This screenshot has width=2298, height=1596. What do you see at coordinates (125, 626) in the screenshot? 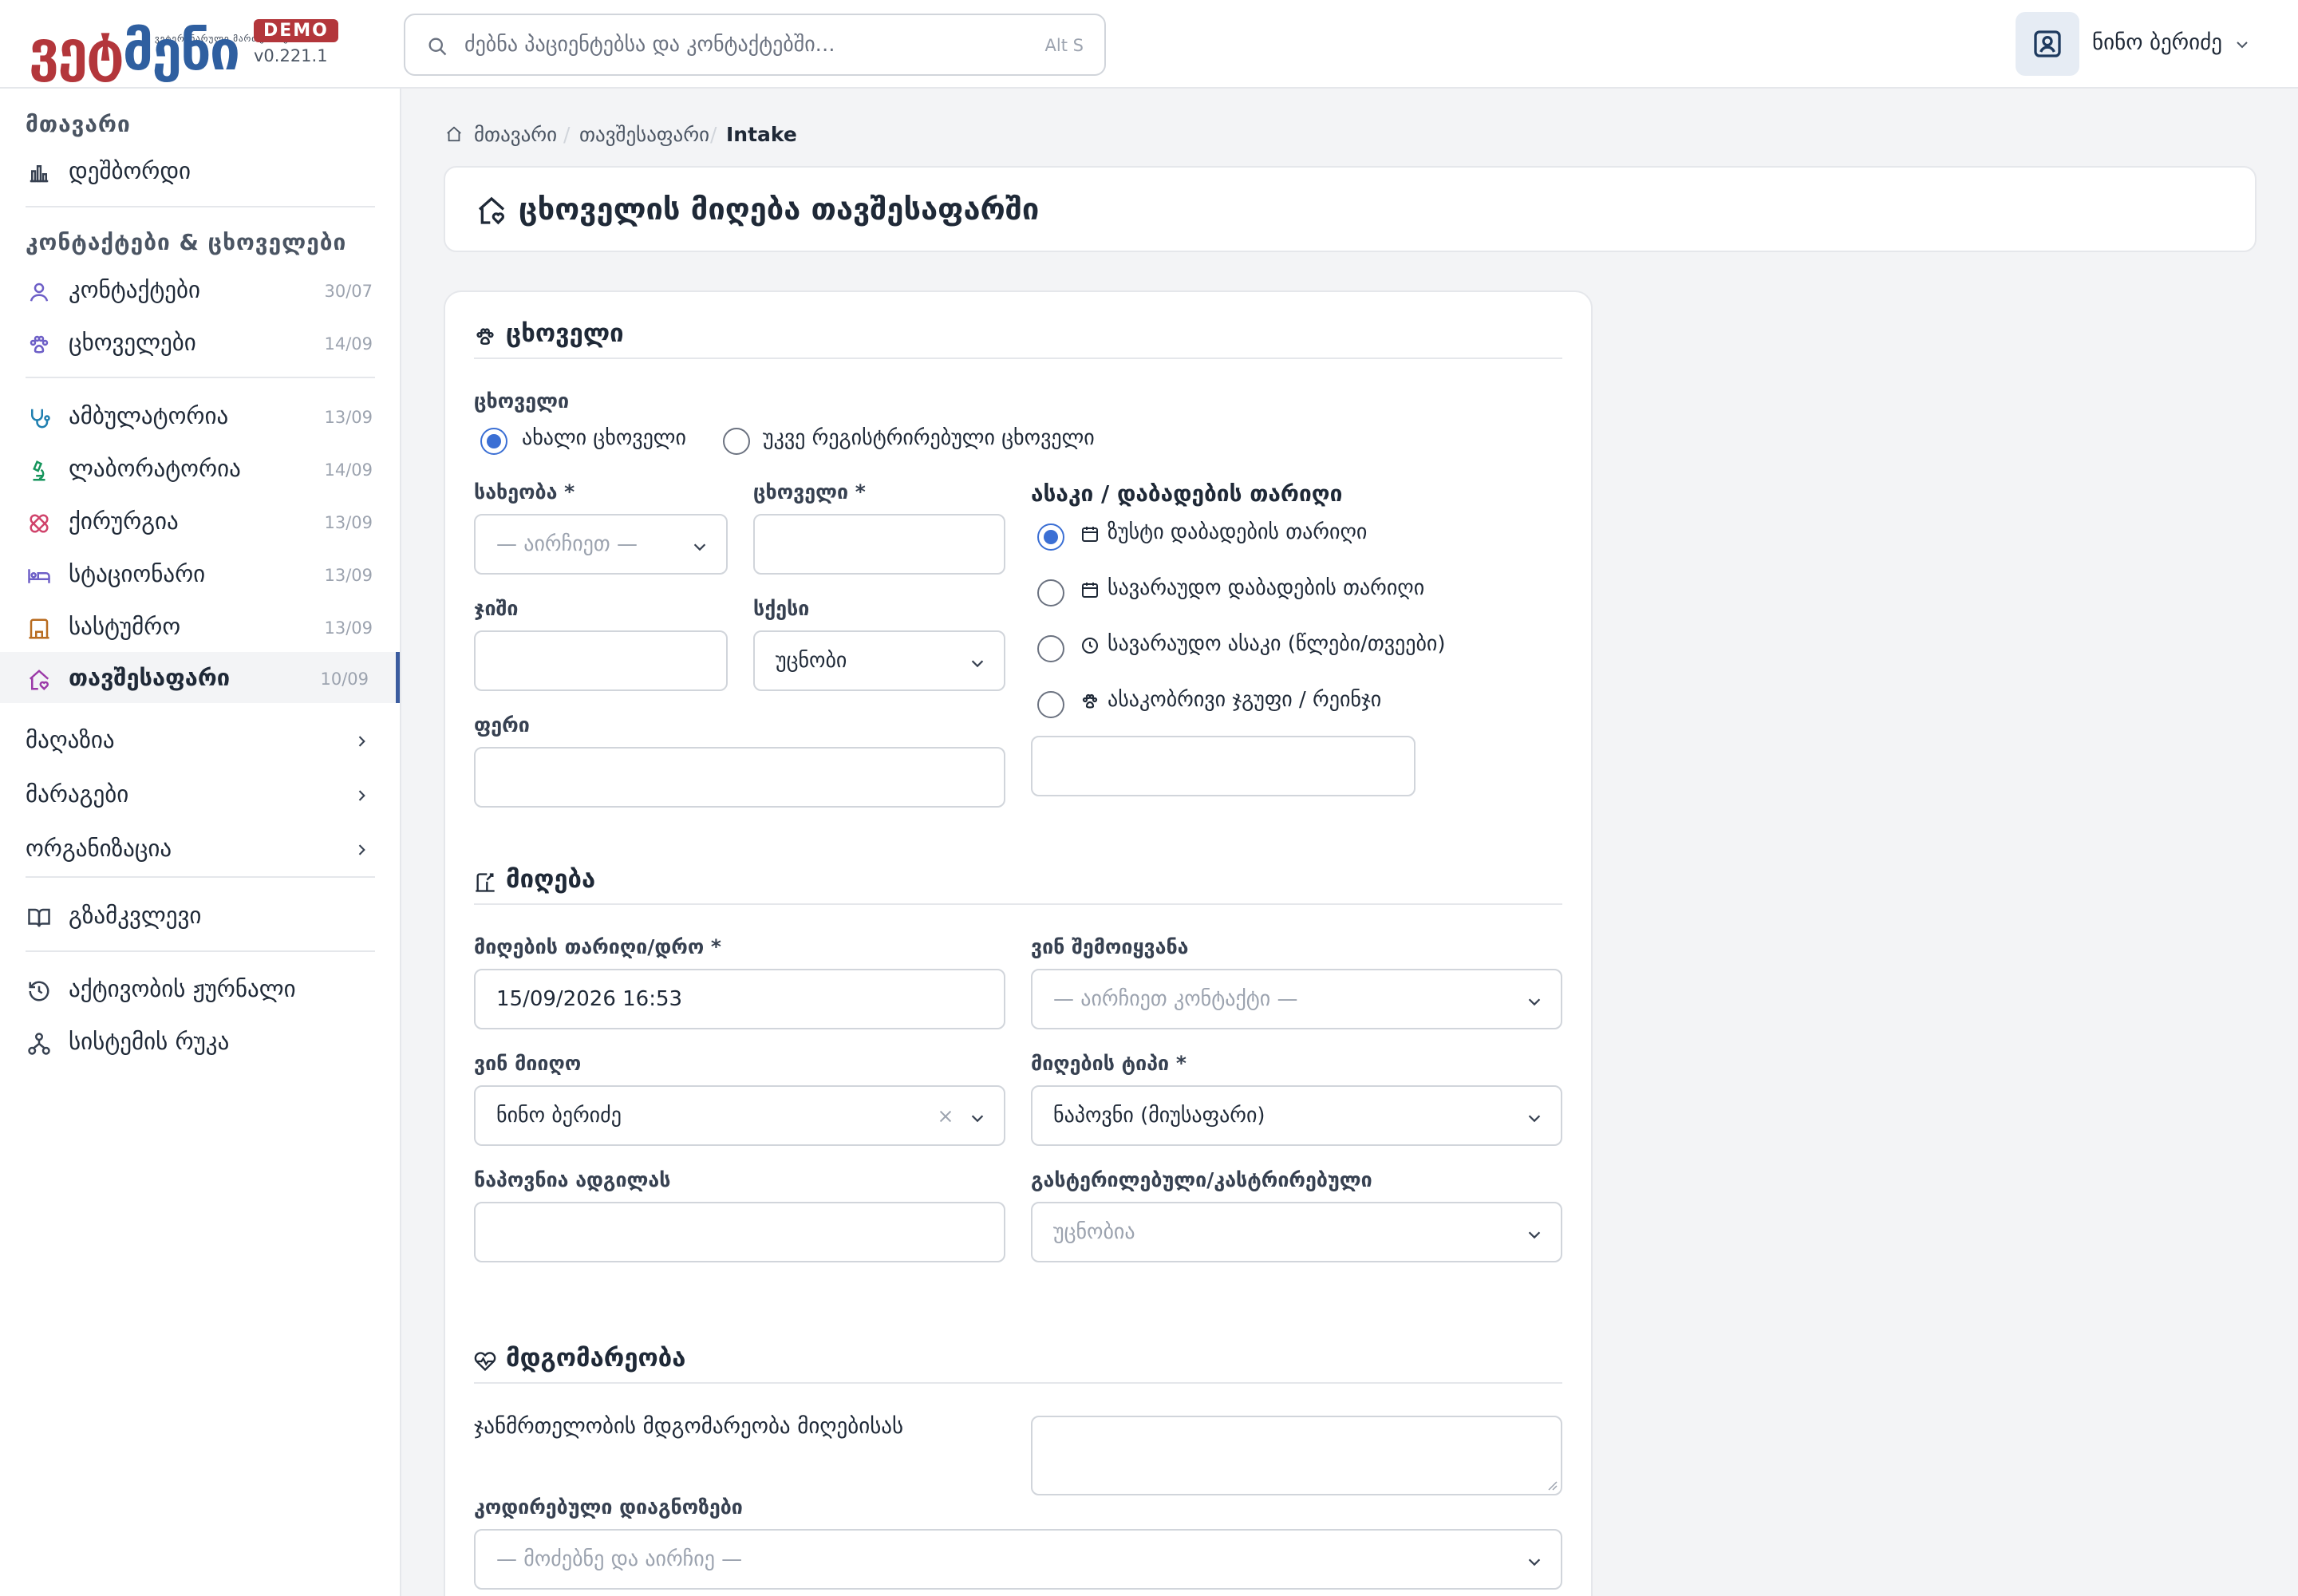
I see `sidebar-item-label: სასტუმრო` at bounding box center [125, 626].